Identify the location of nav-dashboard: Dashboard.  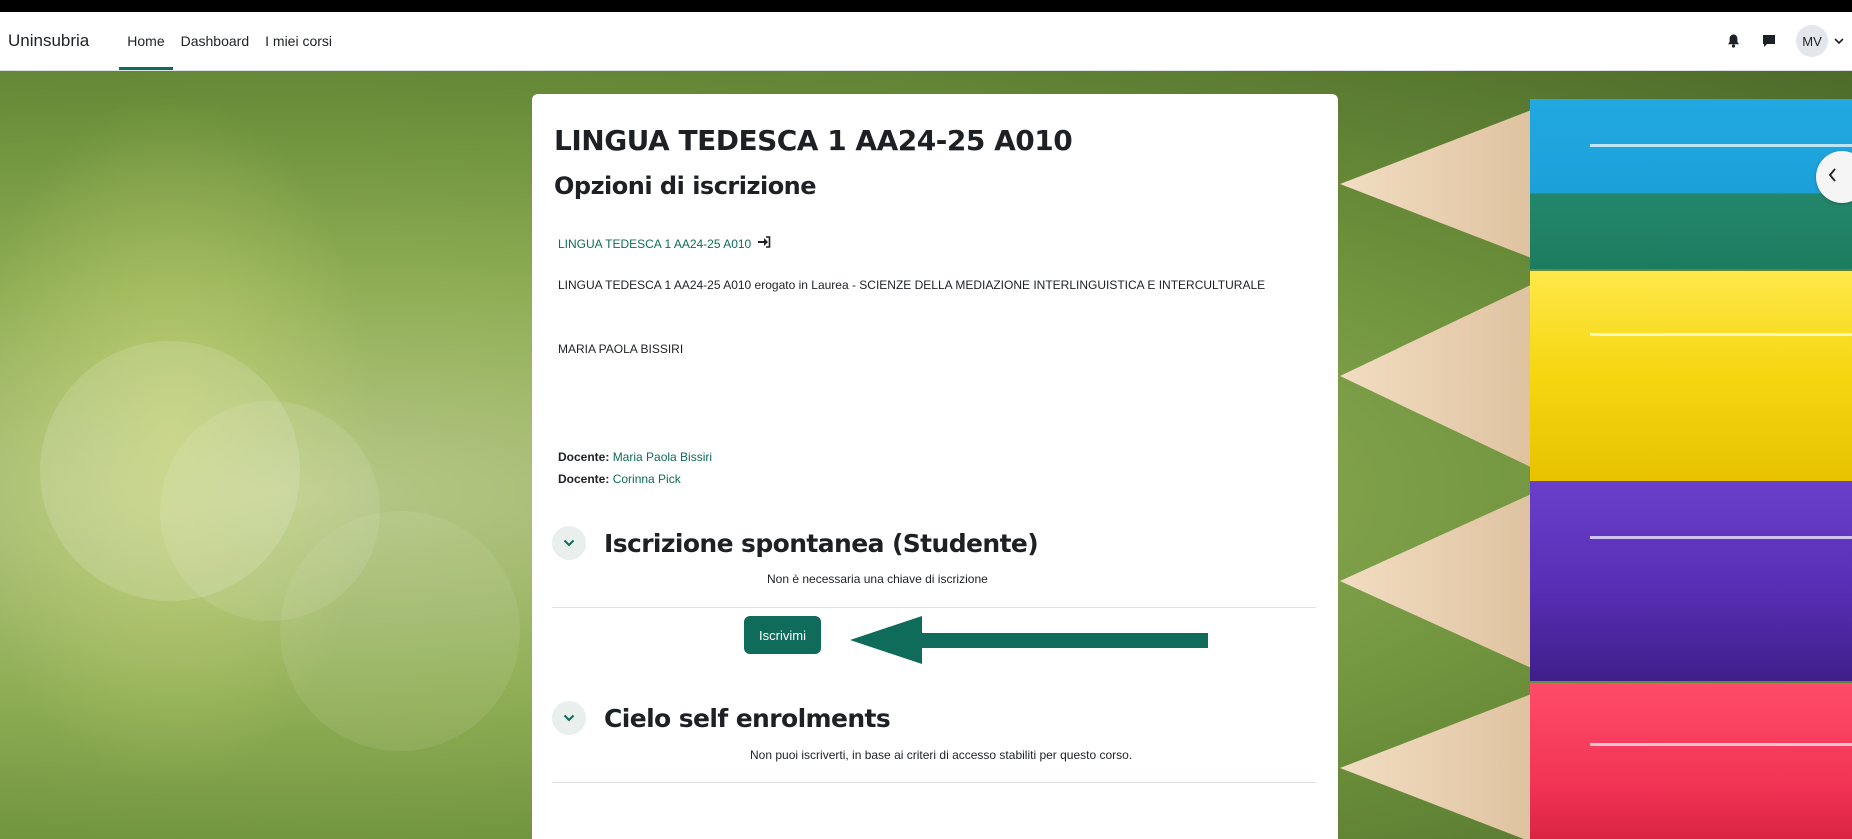
(215, 41).